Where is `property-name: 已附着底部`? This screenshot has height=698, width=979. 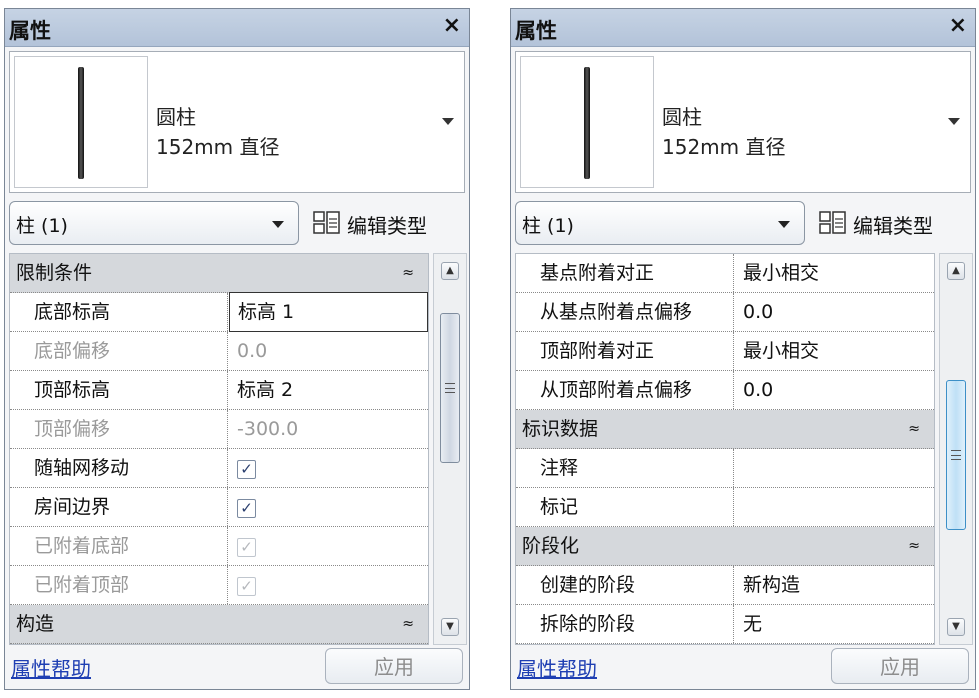
property-name: 已附着底部 is located at coordinates (119, 546).